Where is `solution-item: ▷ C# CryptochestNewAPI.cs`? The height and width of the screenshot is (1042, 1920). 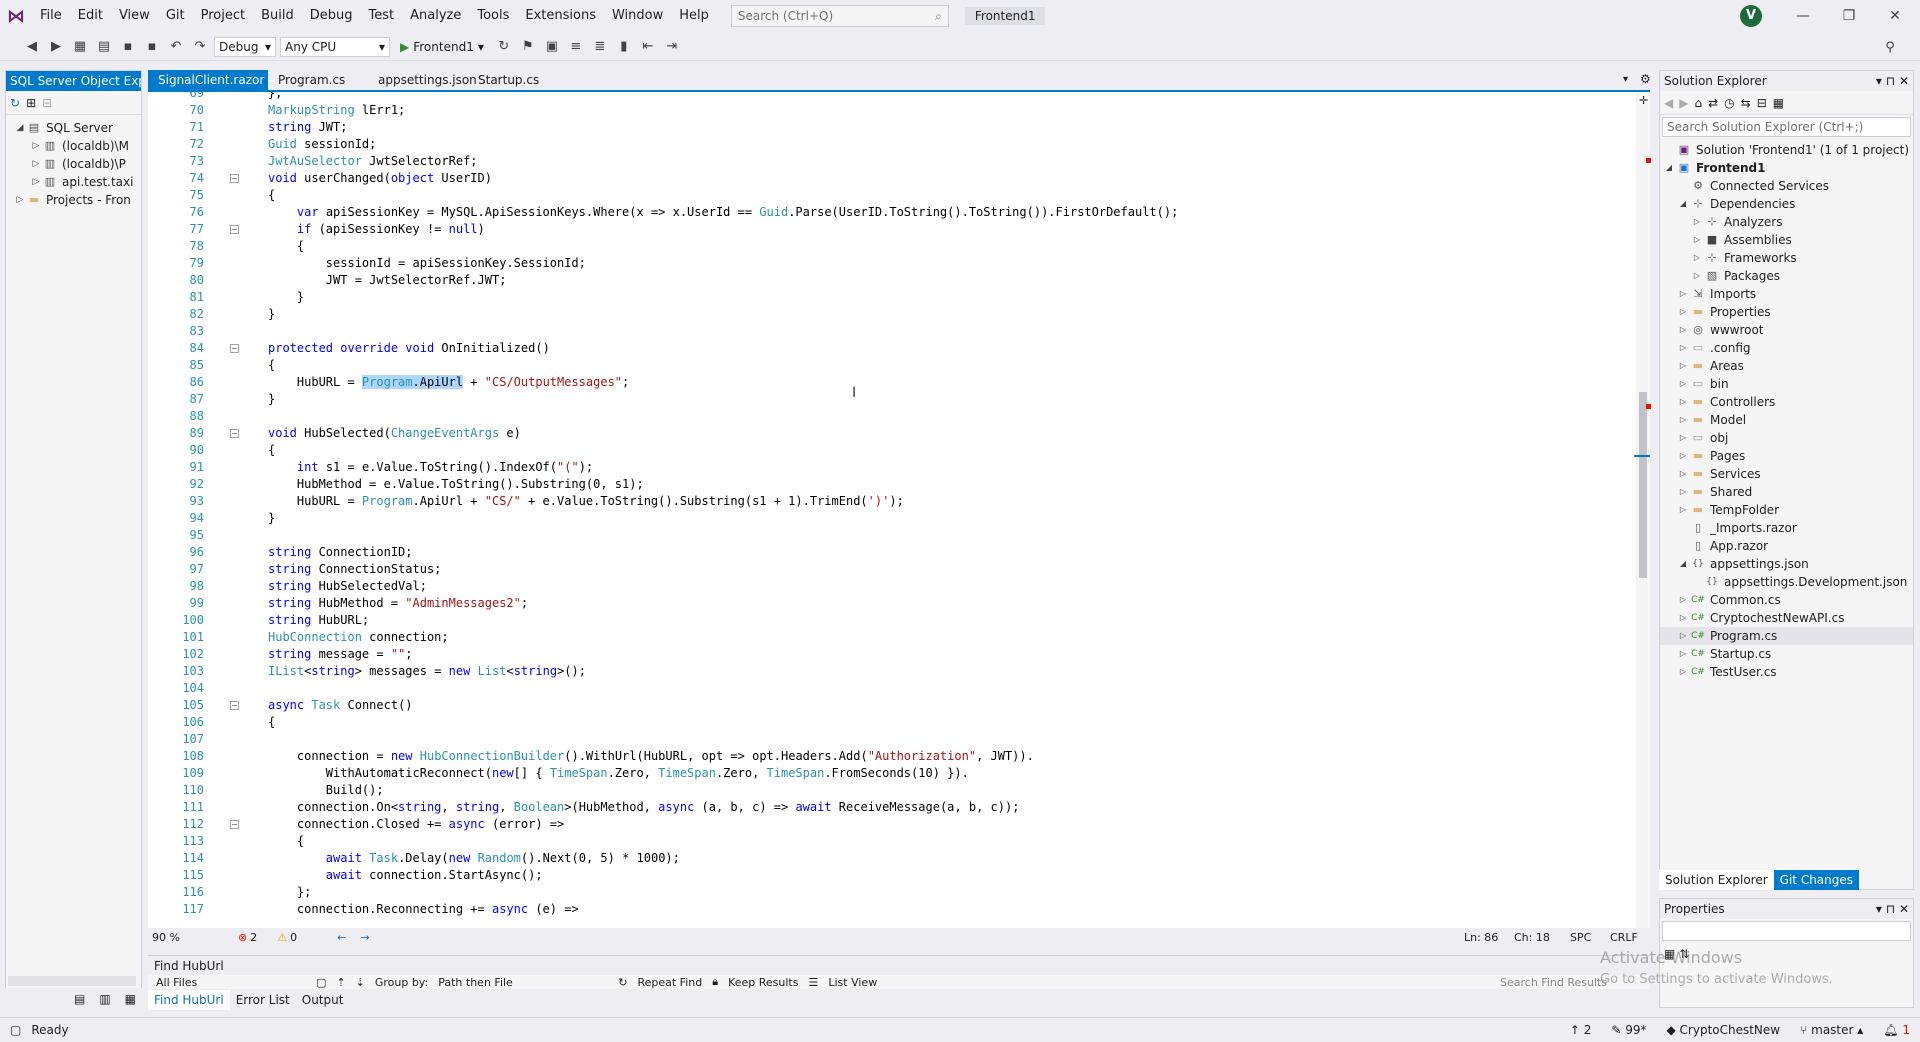
solution-item: ▷ C# CryptochestNewAPI.cs is located at coordinates (1786, 618).